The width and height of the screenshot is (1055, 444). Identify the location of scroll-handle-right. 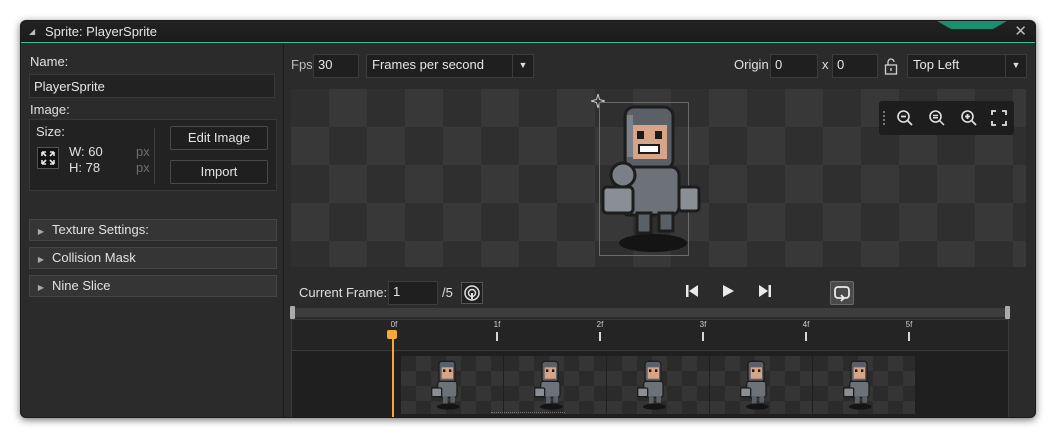
(1007, 312).